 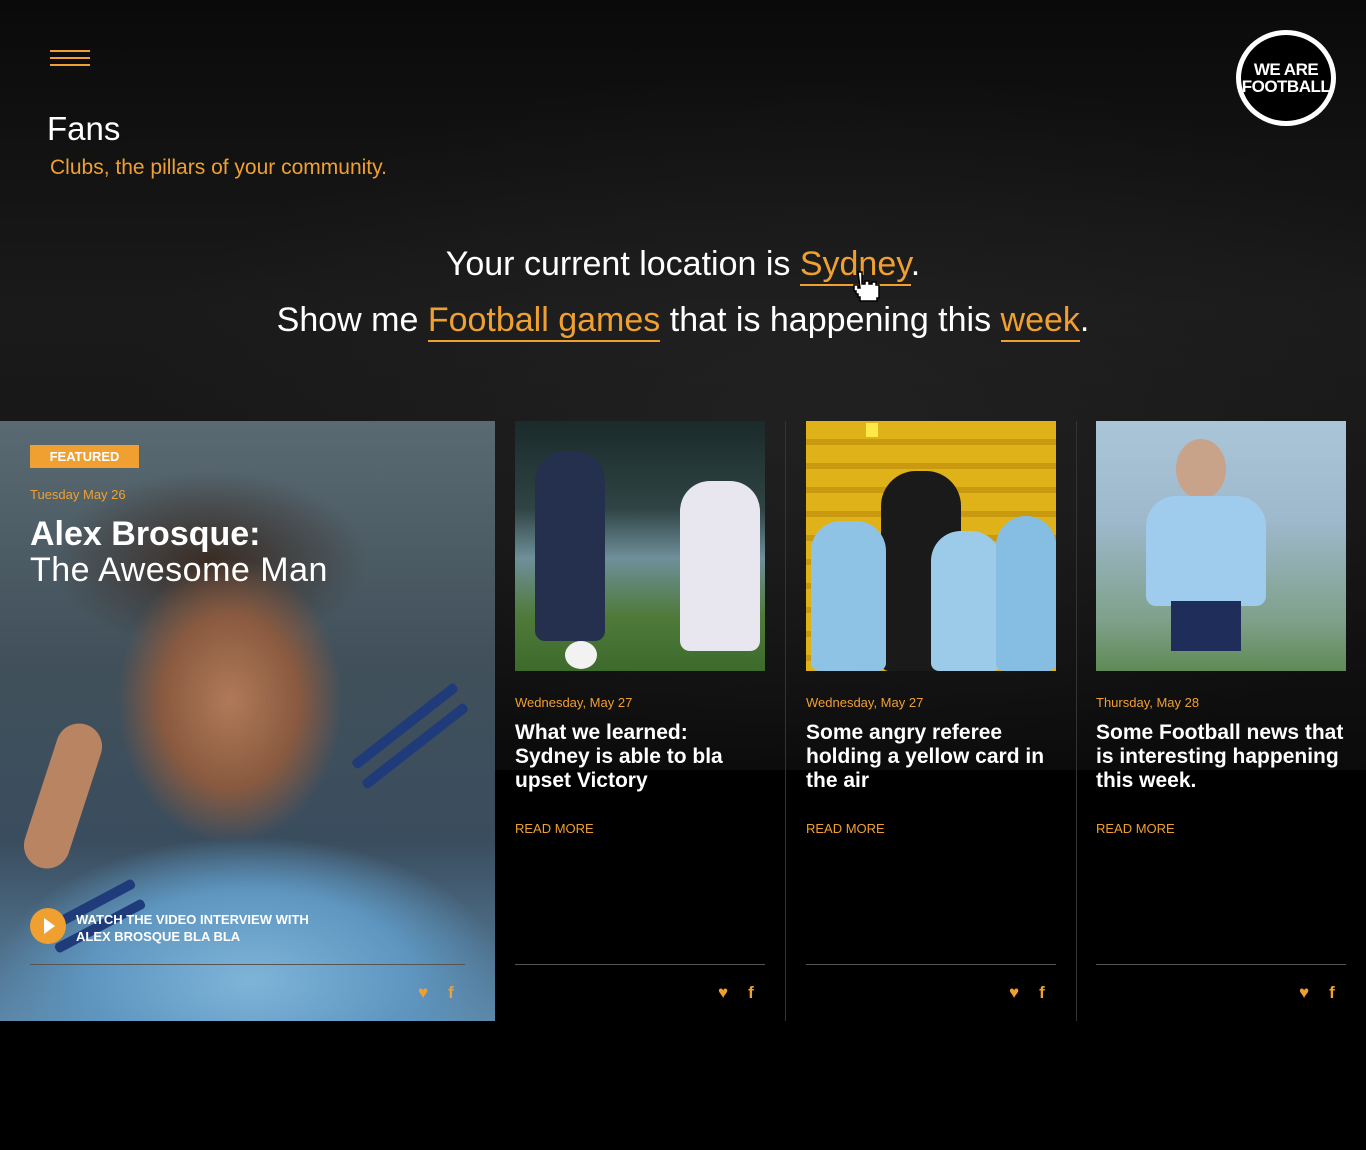 I want to click on logo-text-line1: WE ARE, so click(x=1286, y=69).